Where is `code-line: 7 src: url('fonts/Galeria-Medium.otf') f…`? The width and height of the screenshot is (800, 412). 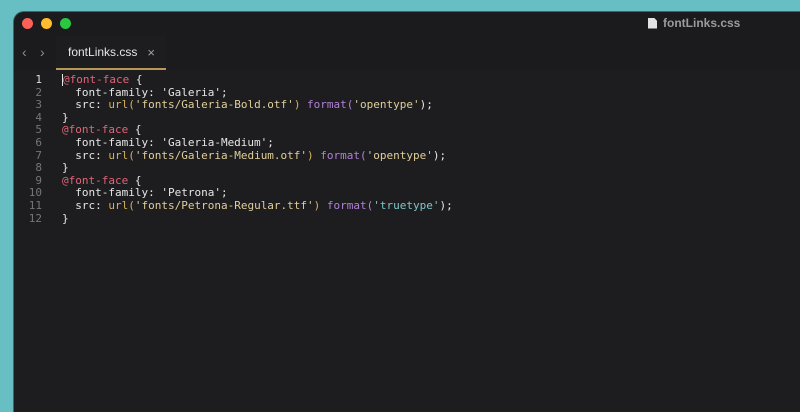 code-line: 7 src: url('fonts/Galeria-Medium.otf') f… is located at coordinates (407, 155).